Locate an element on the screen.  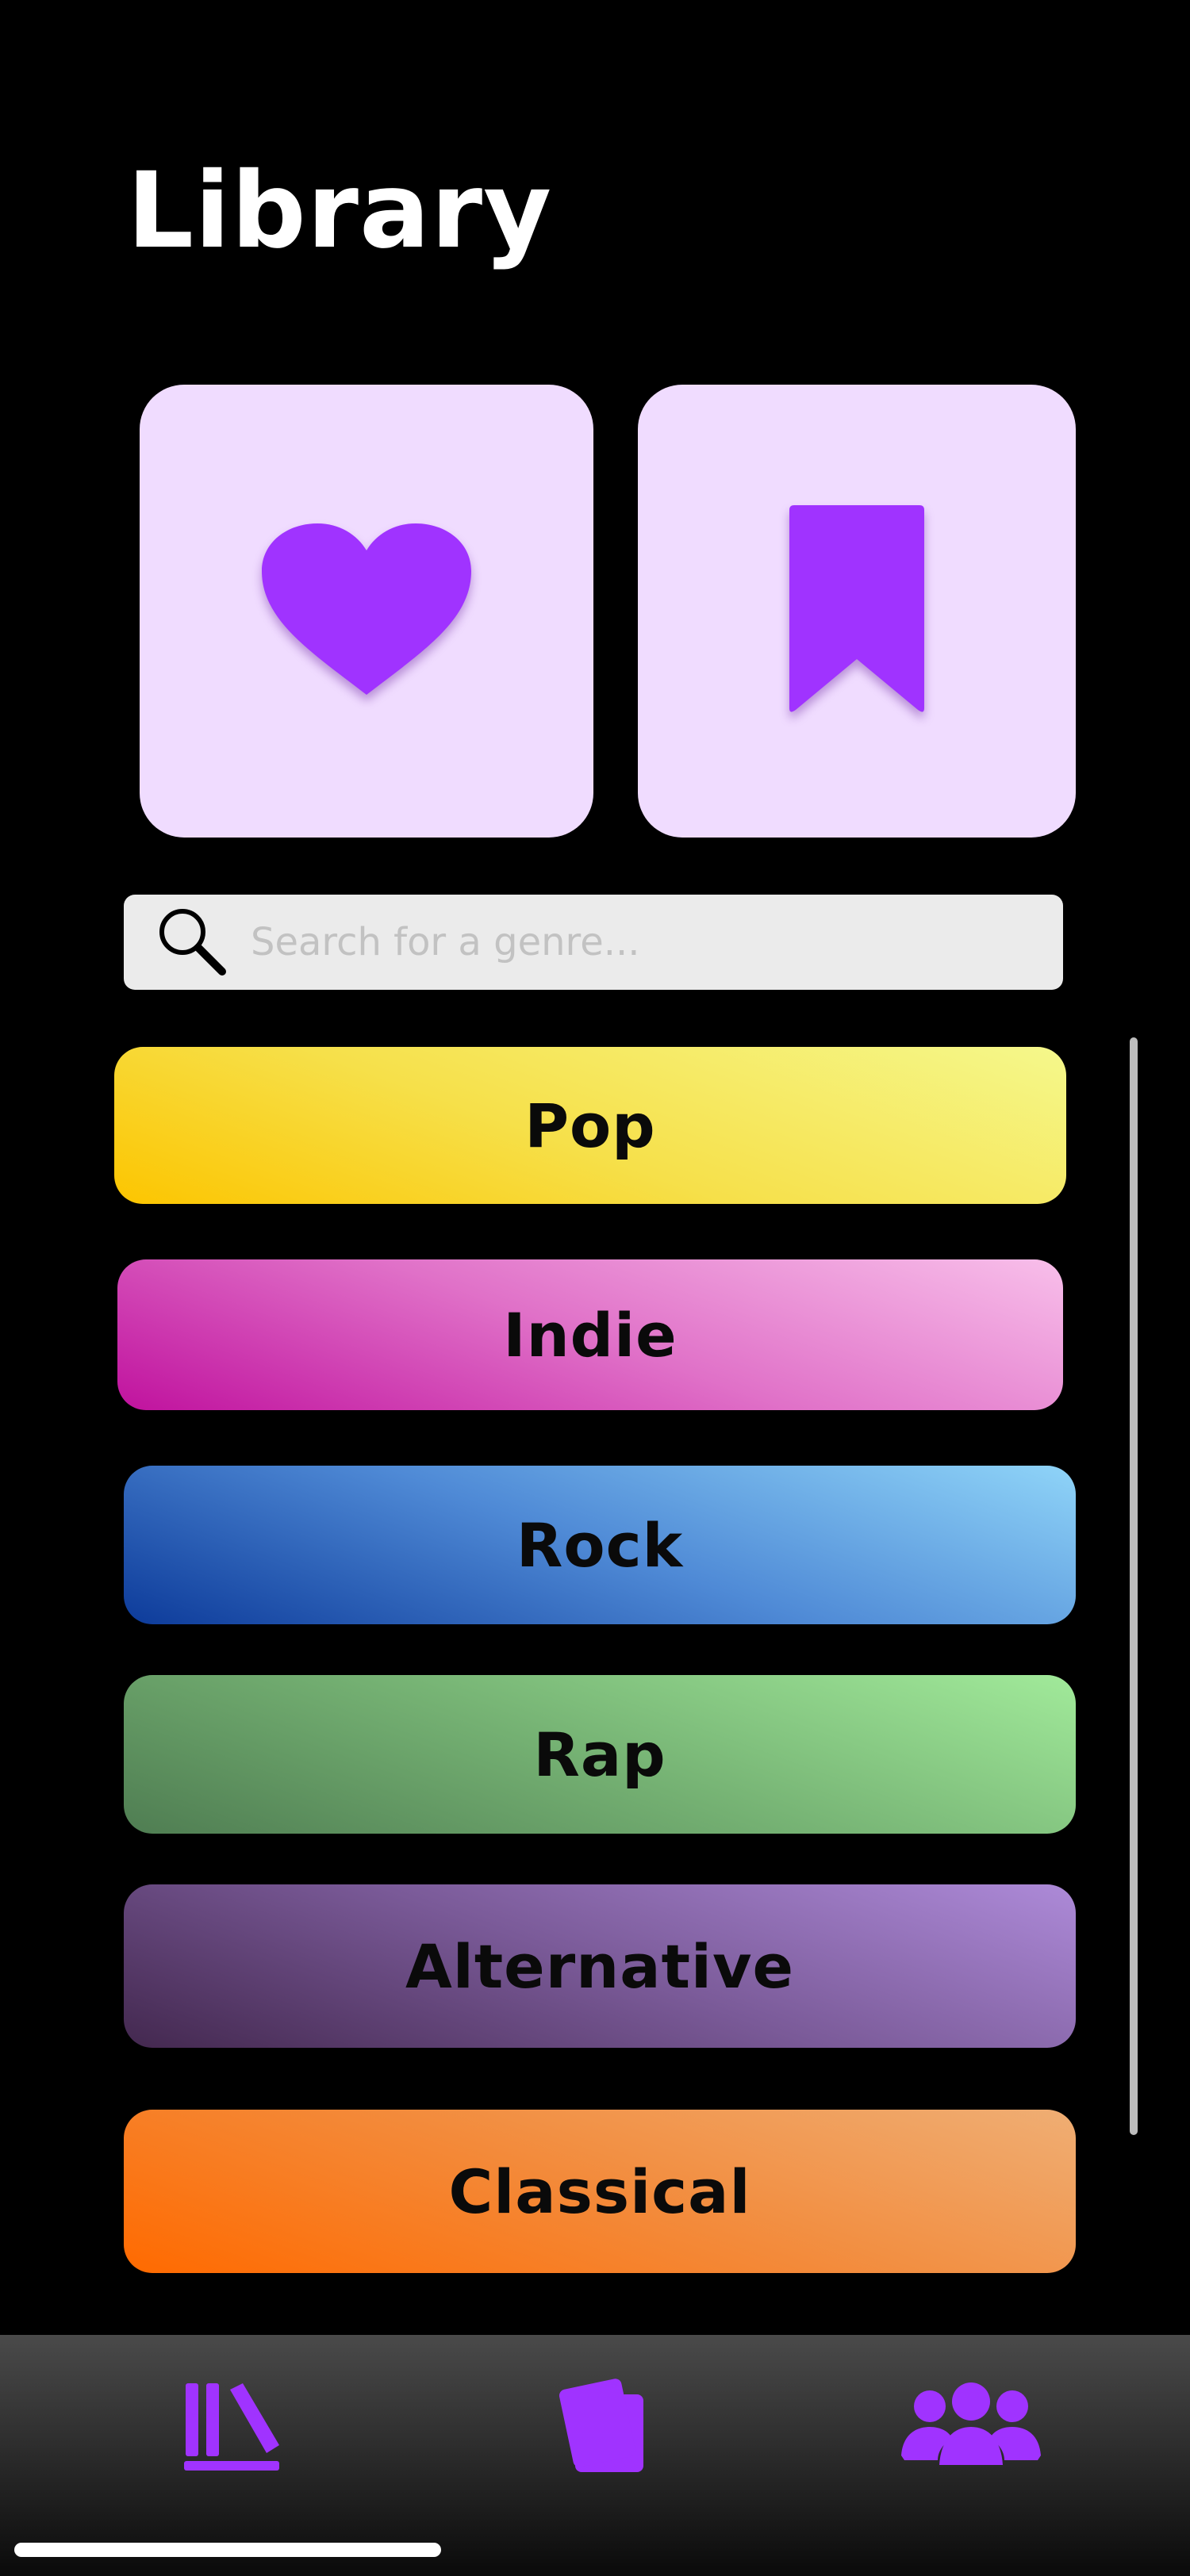
genre-button-alternative: Alternative is located at coordinates (600, 1966).